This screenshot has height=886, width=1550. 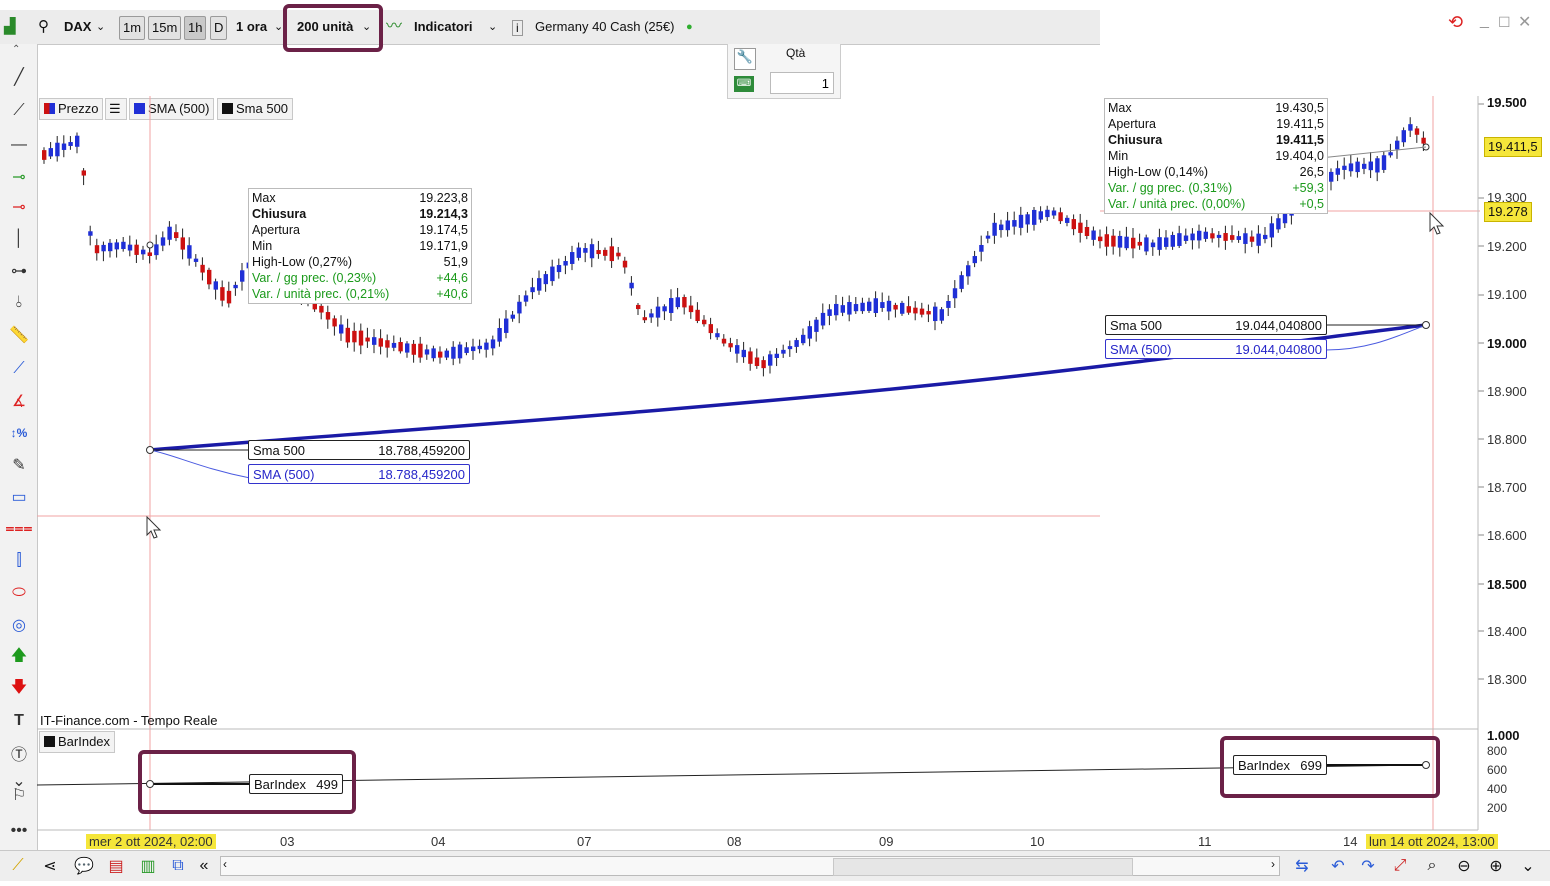 I want to click on scroll-thumb, so click(x=983, y=867).